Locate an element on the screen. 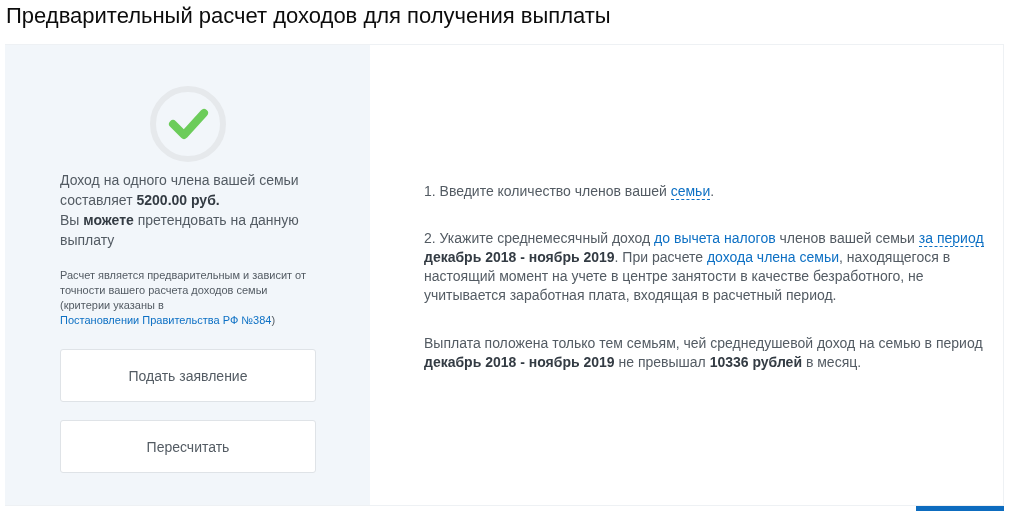  link: Постановлении is located at coordinates (101, 320).